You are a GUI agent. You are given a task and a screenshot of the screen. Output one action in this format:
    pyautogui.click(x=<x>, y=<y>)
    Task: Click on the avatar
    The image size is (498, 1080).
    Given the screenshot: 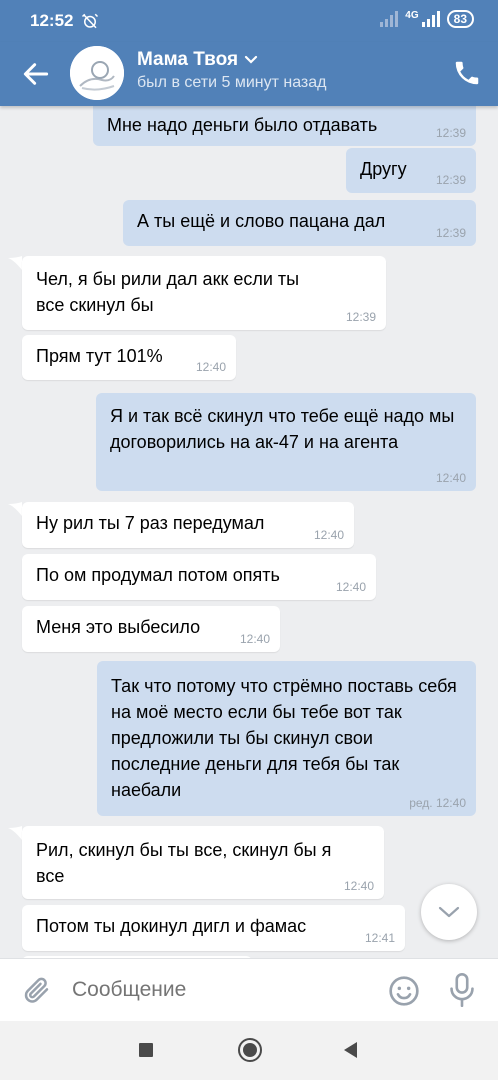 What is the action you would take?
    pyautogui.click(x=97, y=73)
    